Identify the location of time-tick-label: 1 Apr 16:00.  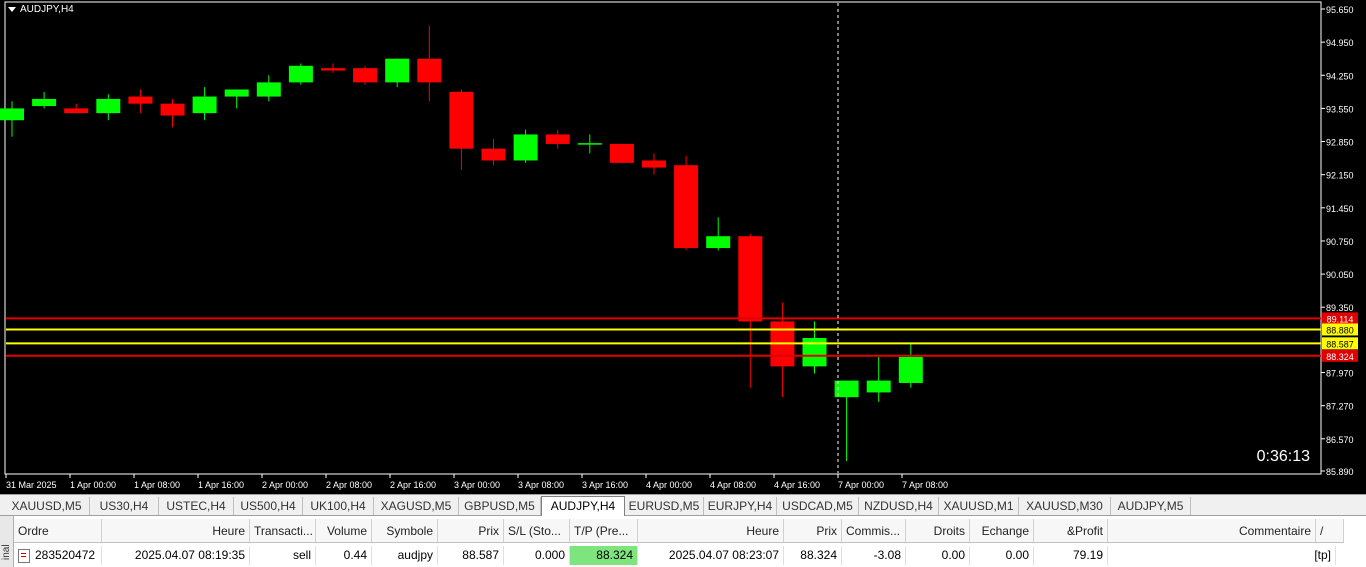
(221, 485).